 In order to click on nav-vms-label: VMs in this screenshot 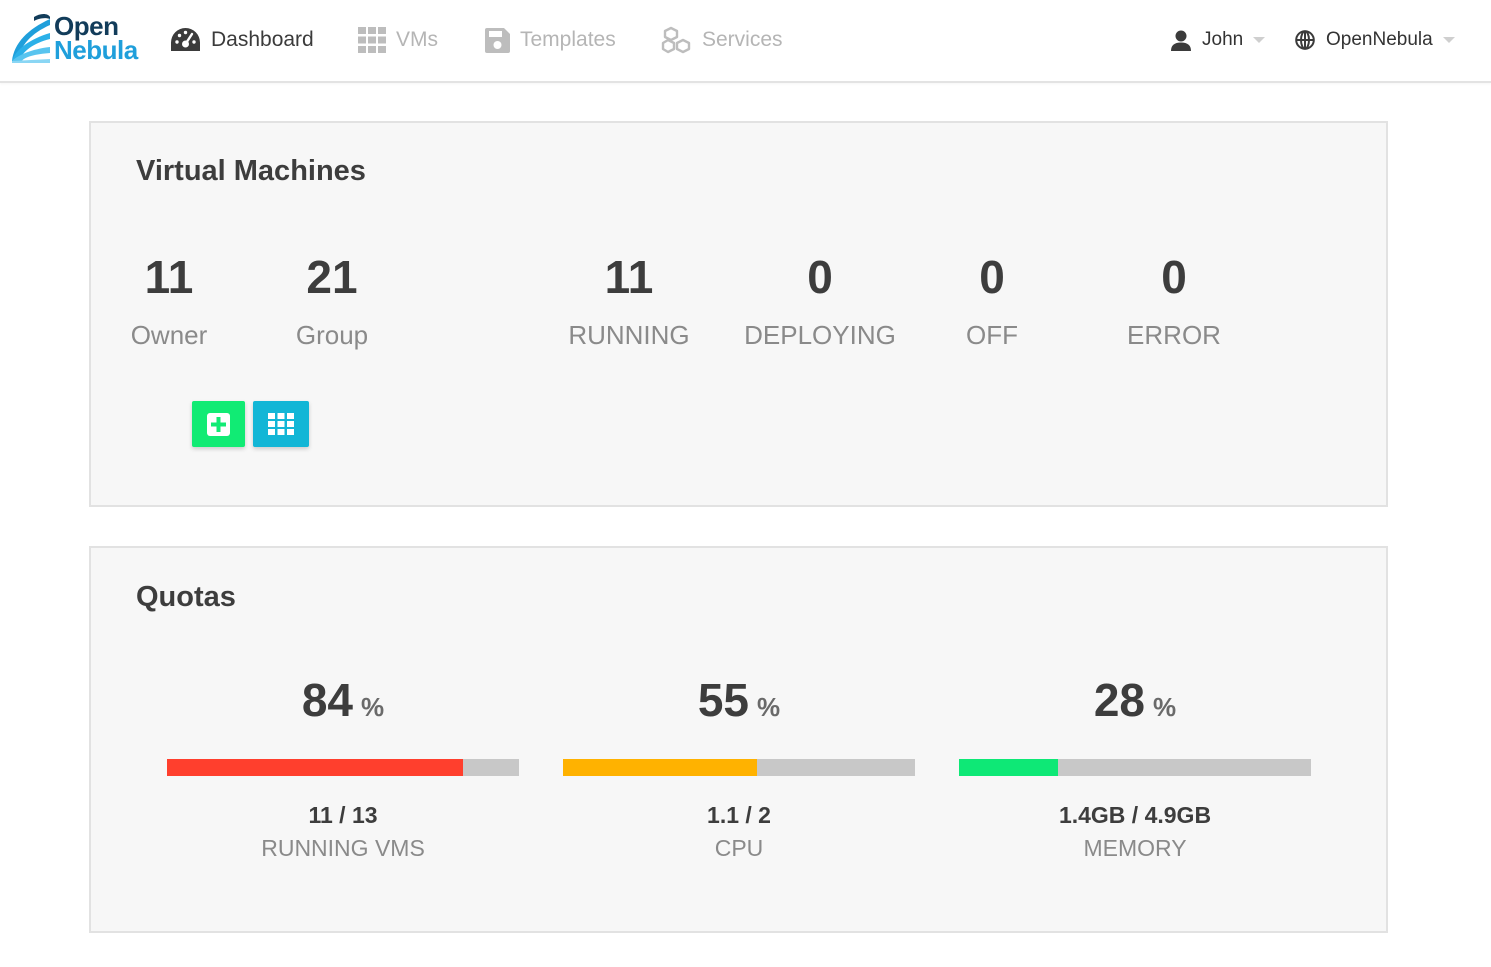, I will do `click(417, 39)`.